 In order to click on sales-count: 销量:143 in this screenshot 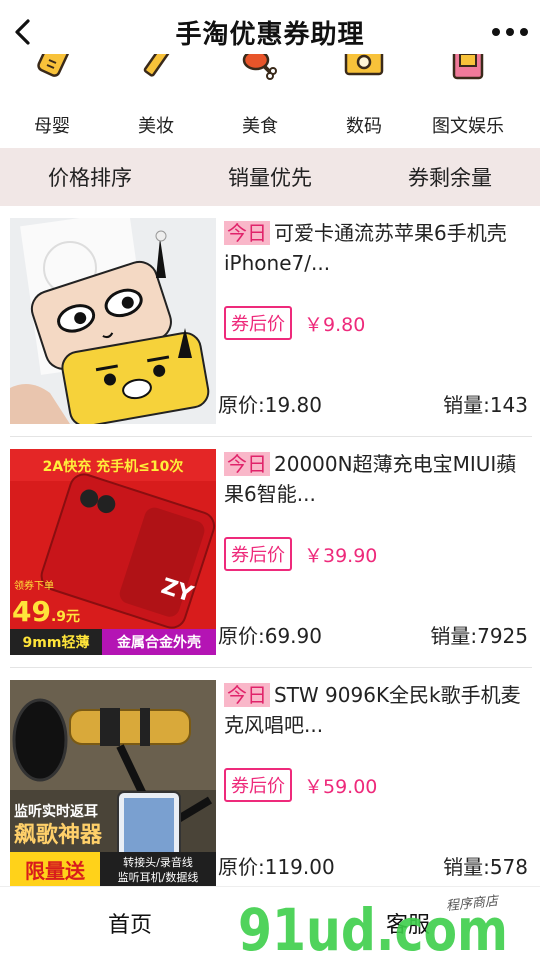, I will do `click(485, 405)`.